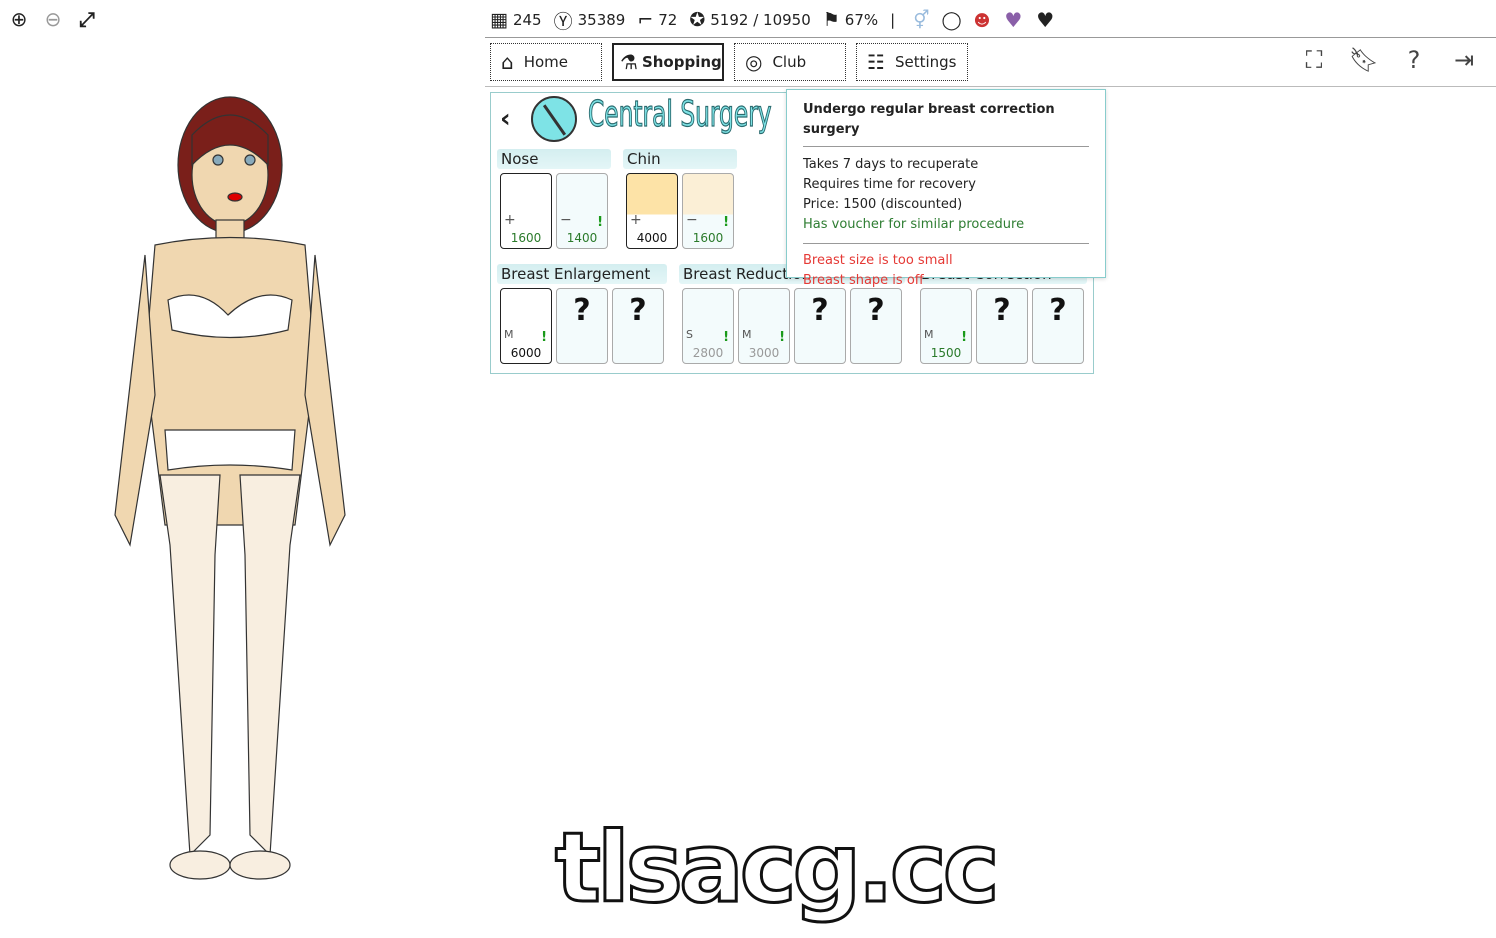 The width and height of the screenshot is (1496, 938). What do you see at coordinates (505, 119) in the screenshot?
I see `back-button: ‹` at bounding box center [505, 119].